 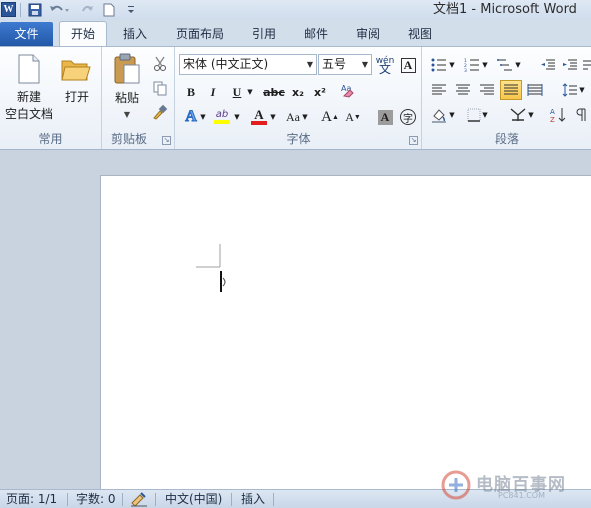 What do you see at coordinates (413, 140) in the screenshot?
I see `font-launcher-icon: ↘` at bounding box center [413, 140].